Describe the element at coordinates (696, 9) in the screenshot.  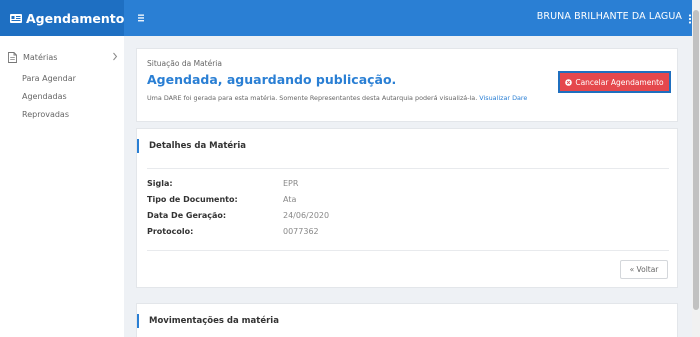
I see `scroll-up-icon` at that location.